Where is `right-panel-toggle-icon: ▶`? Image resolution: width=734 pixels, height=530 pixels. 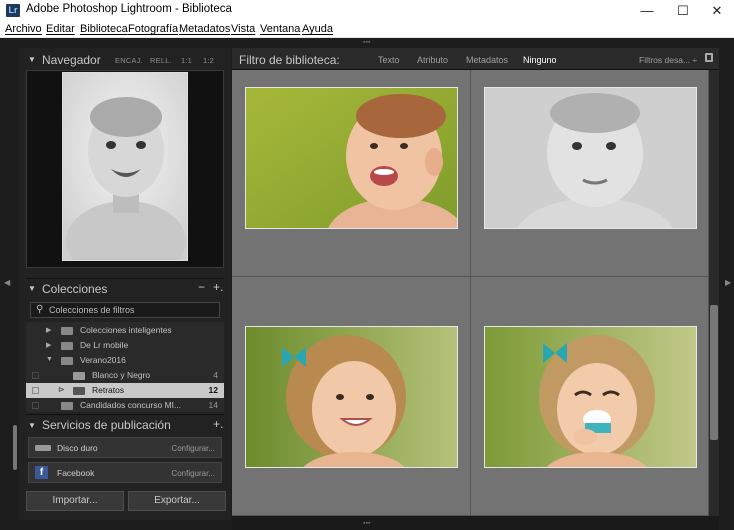
right-panel-toggle-icon: ▶ is located at coordinates (728, 282).